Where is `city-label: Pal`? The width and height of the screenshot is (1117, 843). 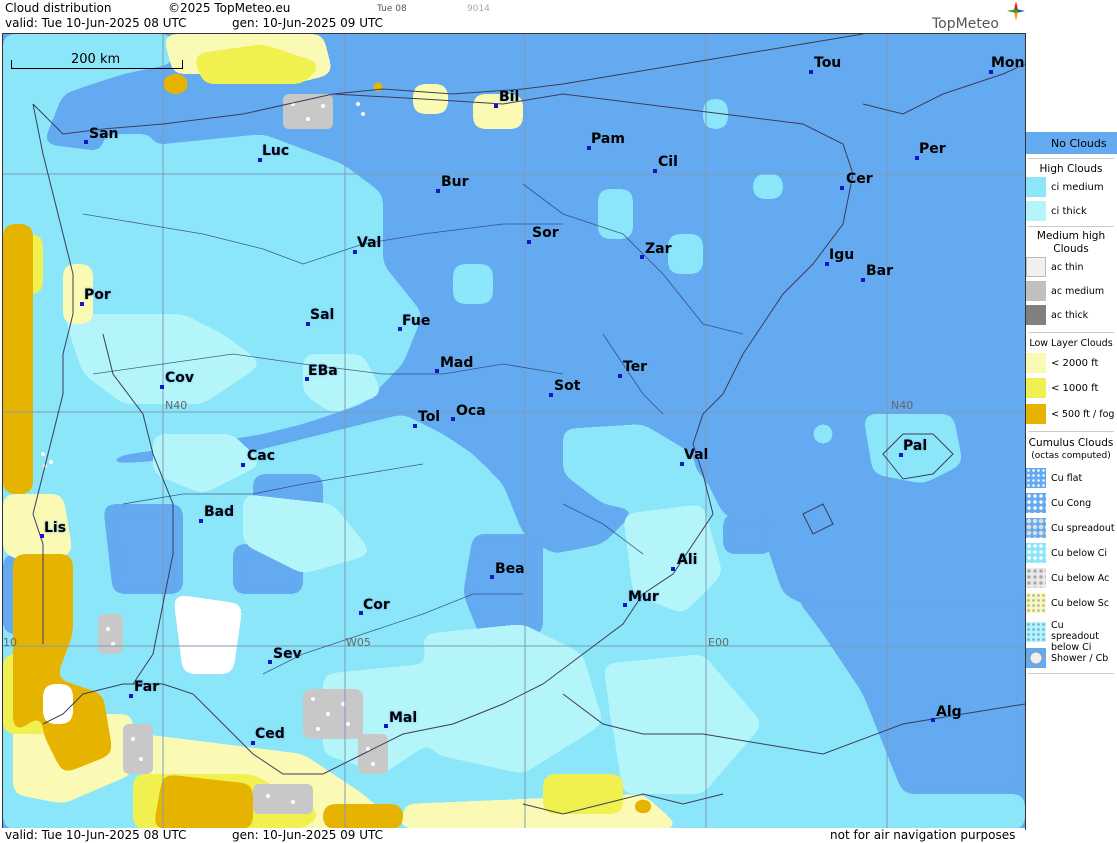
city-label: Pal is located at coordinates (915, 446).